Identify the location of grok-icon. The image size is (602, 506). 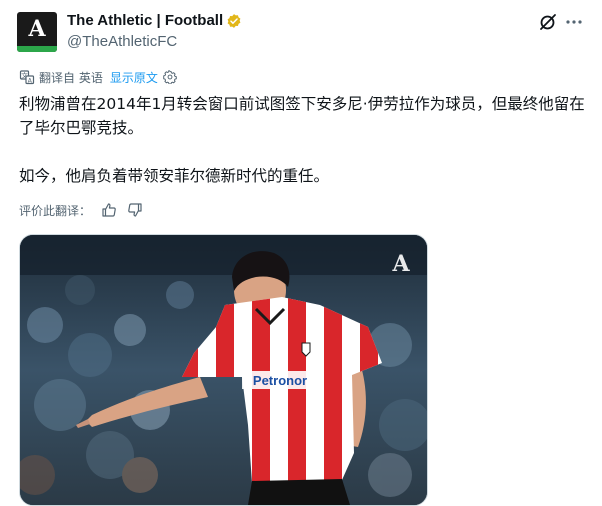
(548, 22).